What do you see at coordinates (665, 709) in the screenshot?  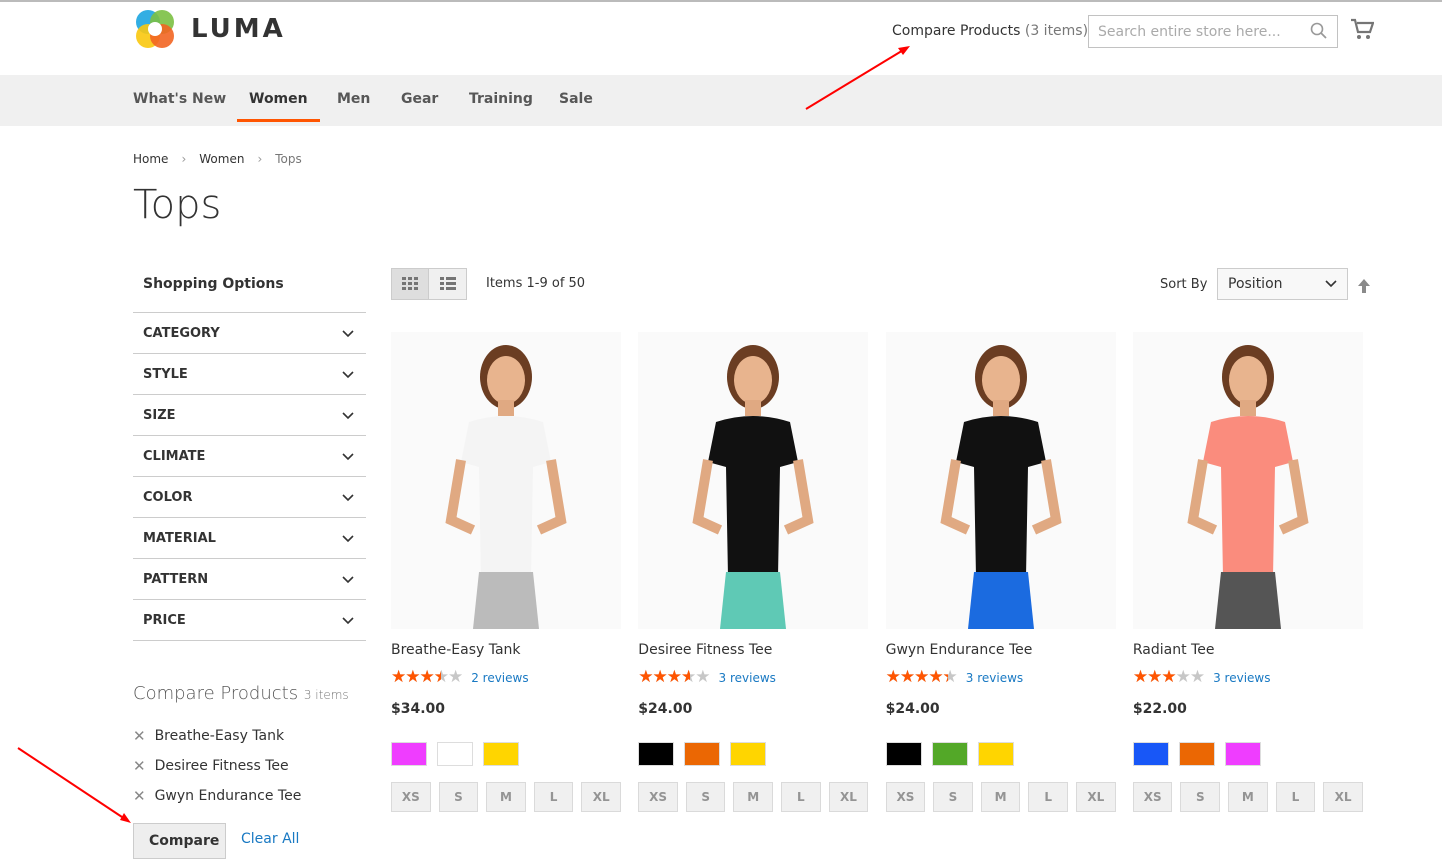 I see `product-price: $24.00` at bounding box center [665, 709].